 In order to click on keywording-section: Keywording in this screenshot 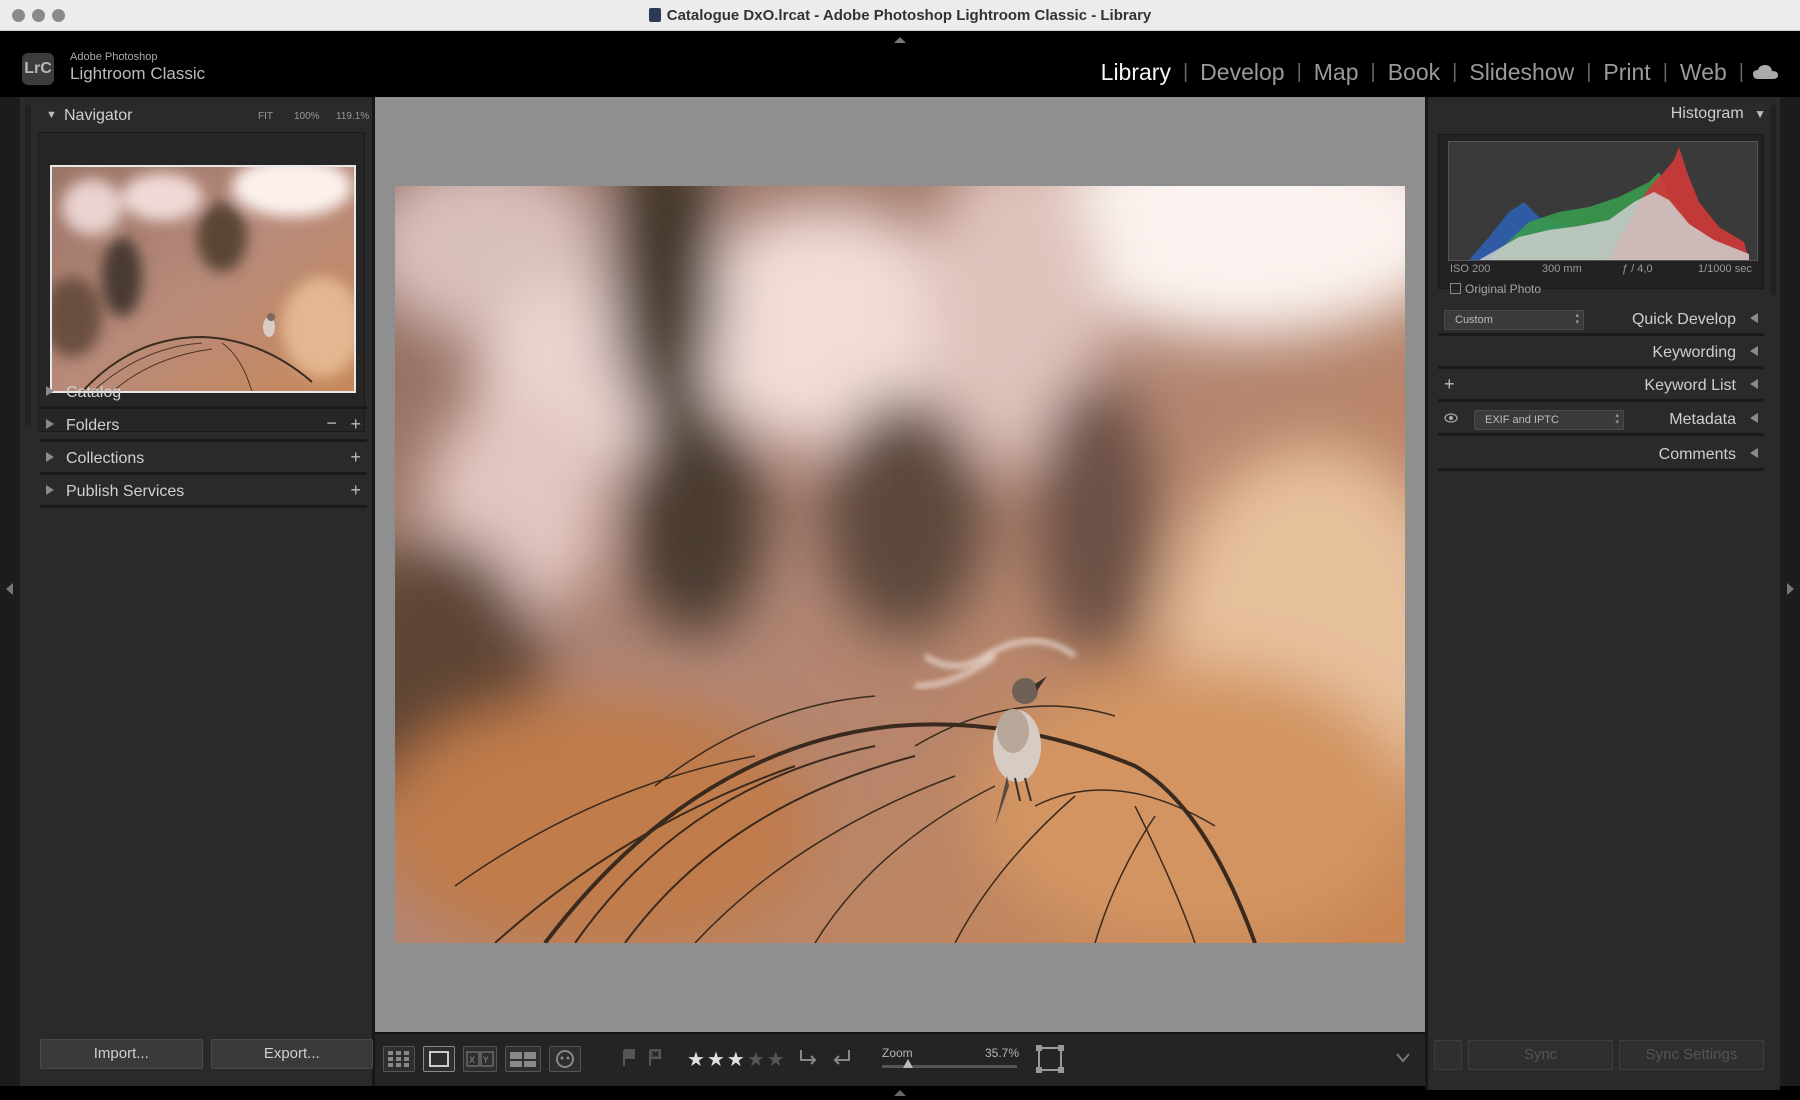, I will do `click(1601, 353)`.